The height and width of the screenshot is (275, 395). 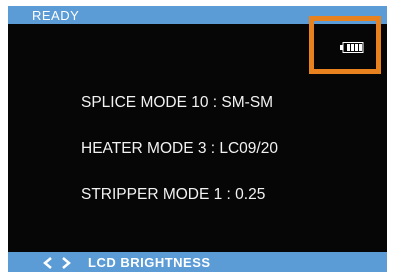 What do you see at coordinates (56, 15) in the screenshot?
I see `status-text: READY` at bounding box center [56, 15].